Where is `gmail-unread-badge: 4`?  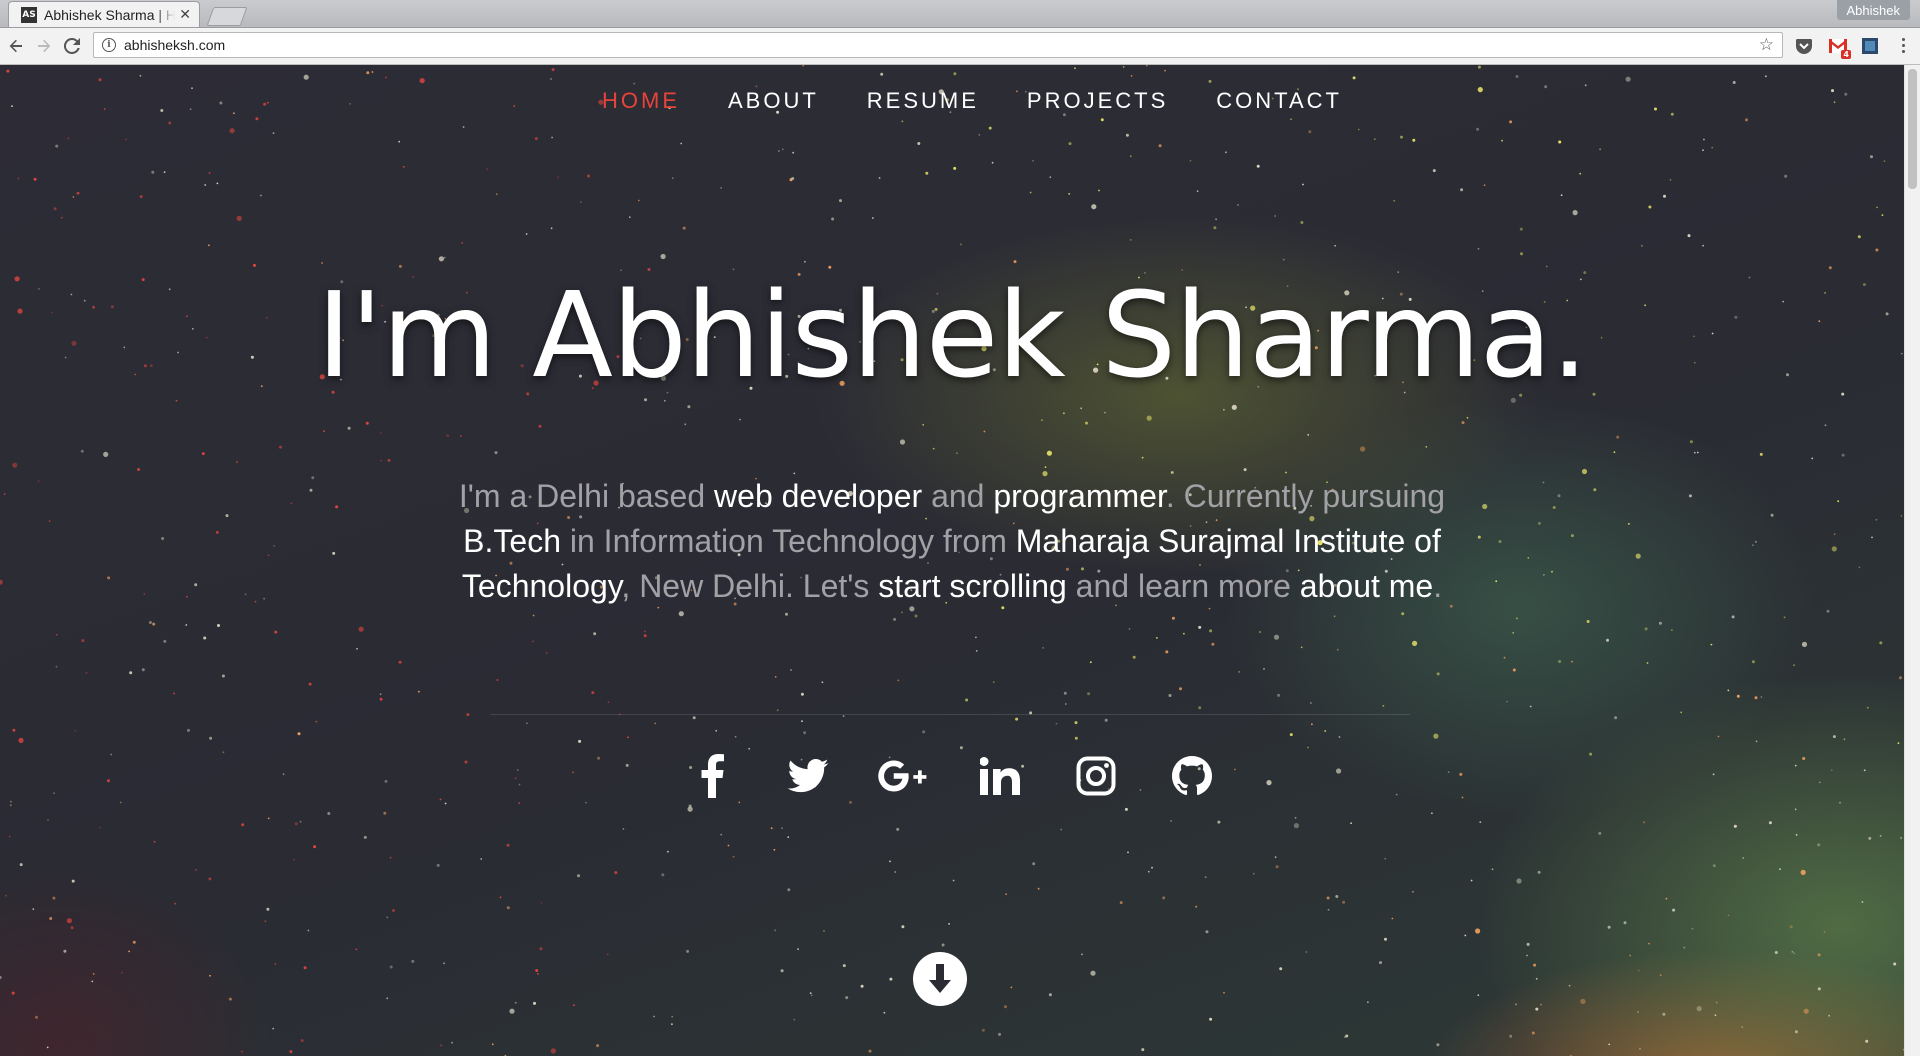 gmail-unread-badge: 4 is located at coordinates (1846, 54).